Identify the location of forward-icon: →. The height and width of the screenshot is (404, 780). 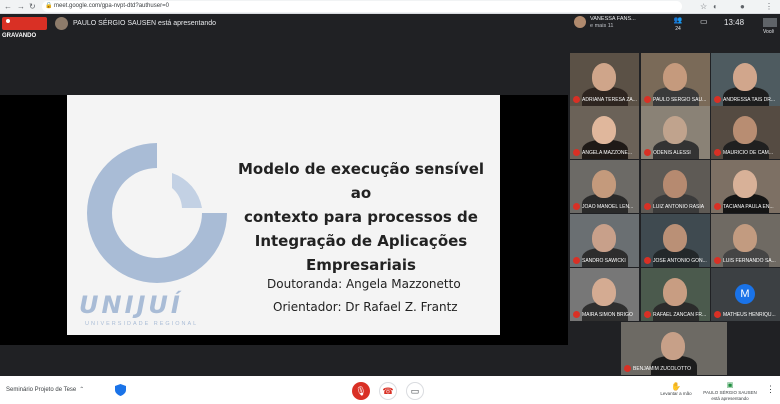
(21, 6).